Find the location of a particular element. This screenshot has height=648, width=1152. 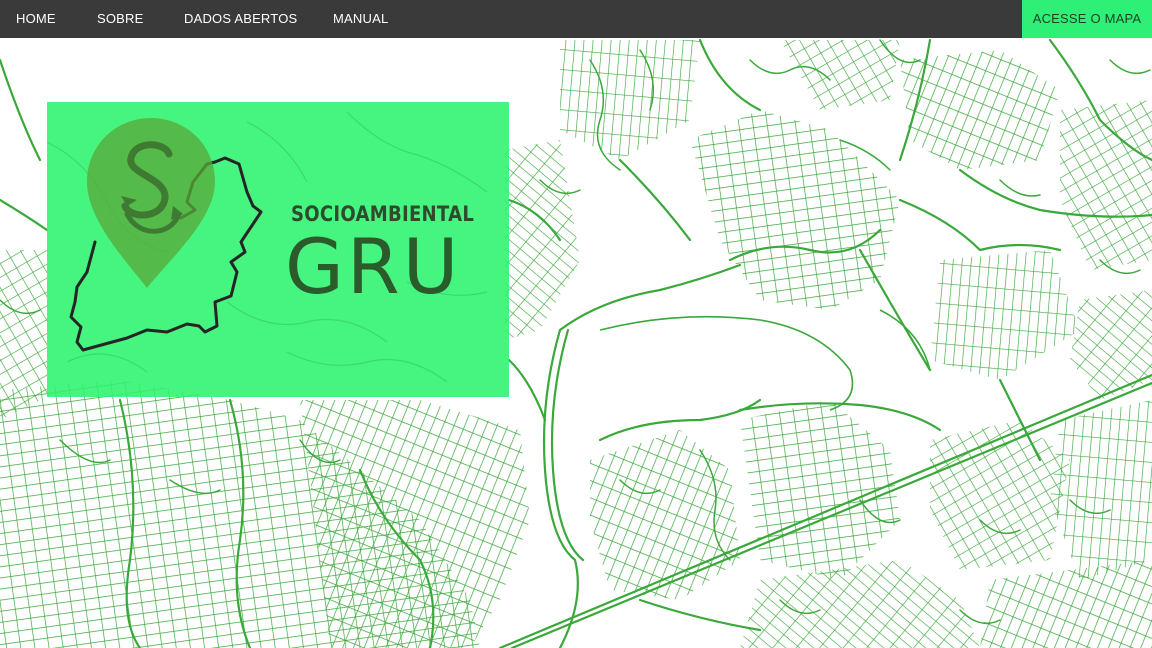

nav-dados-abertos-link: DADOS ABERTOS is located at coordinates (240, 19).